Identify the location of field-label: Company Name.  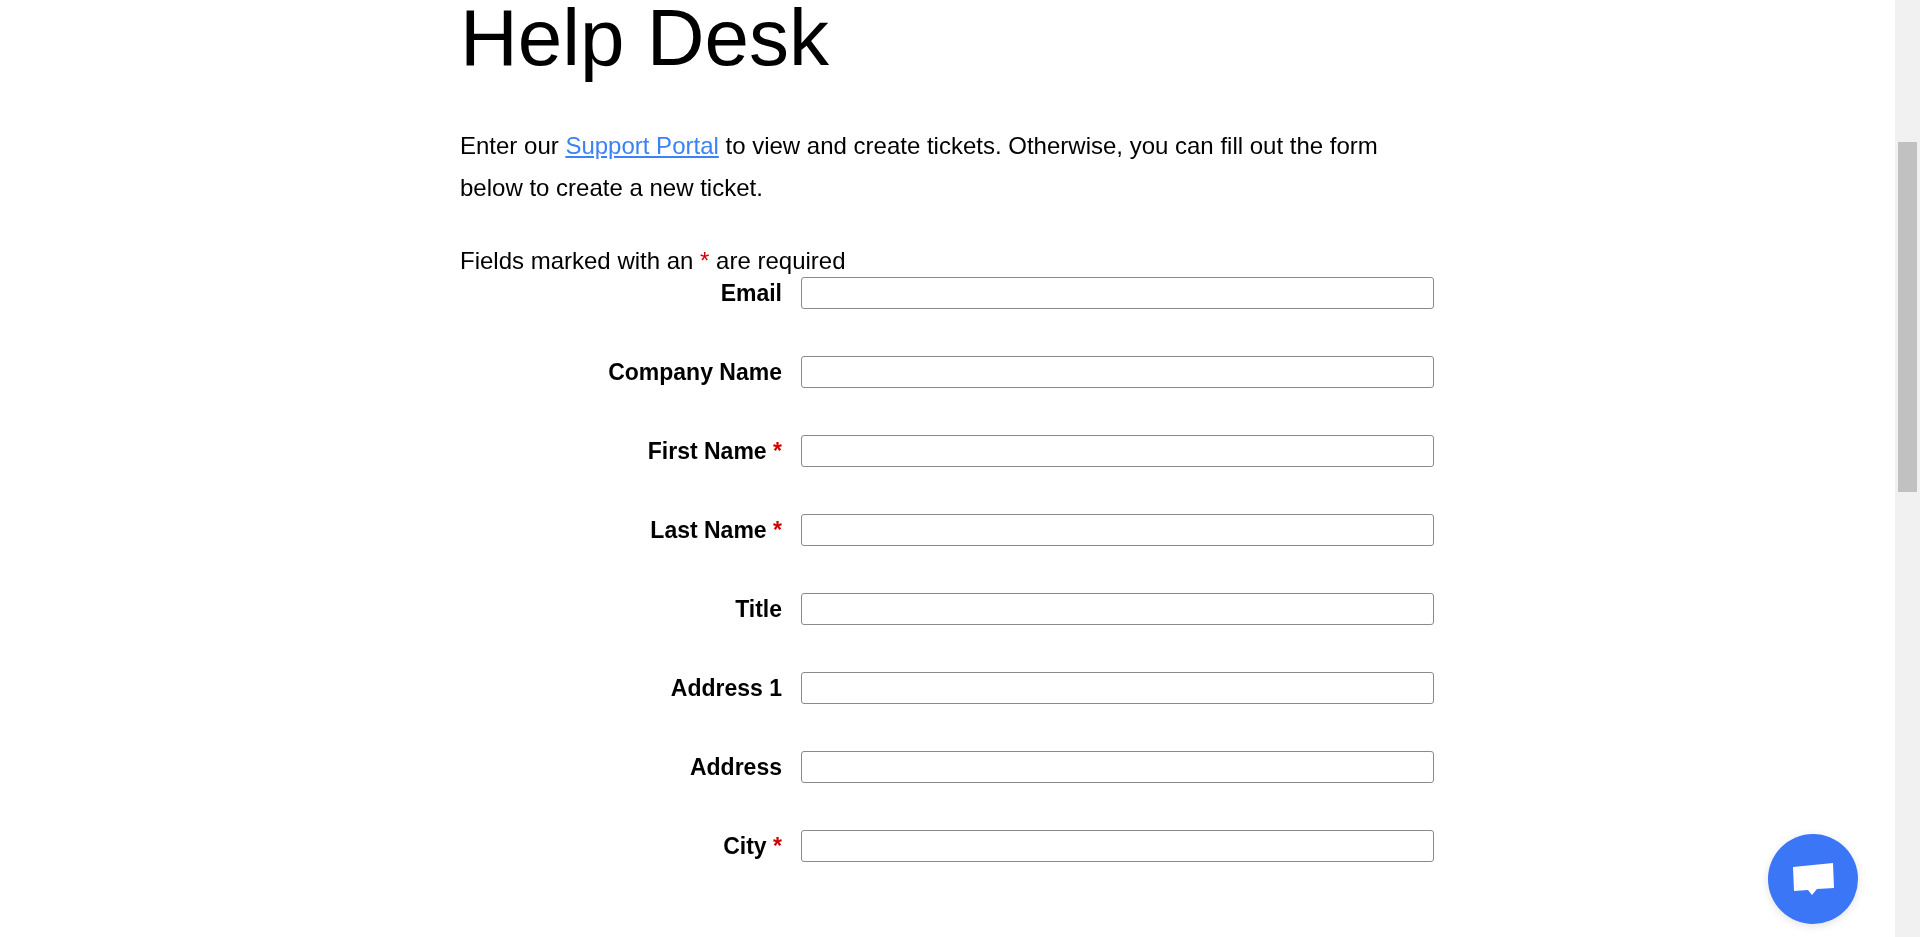
(694, 372).